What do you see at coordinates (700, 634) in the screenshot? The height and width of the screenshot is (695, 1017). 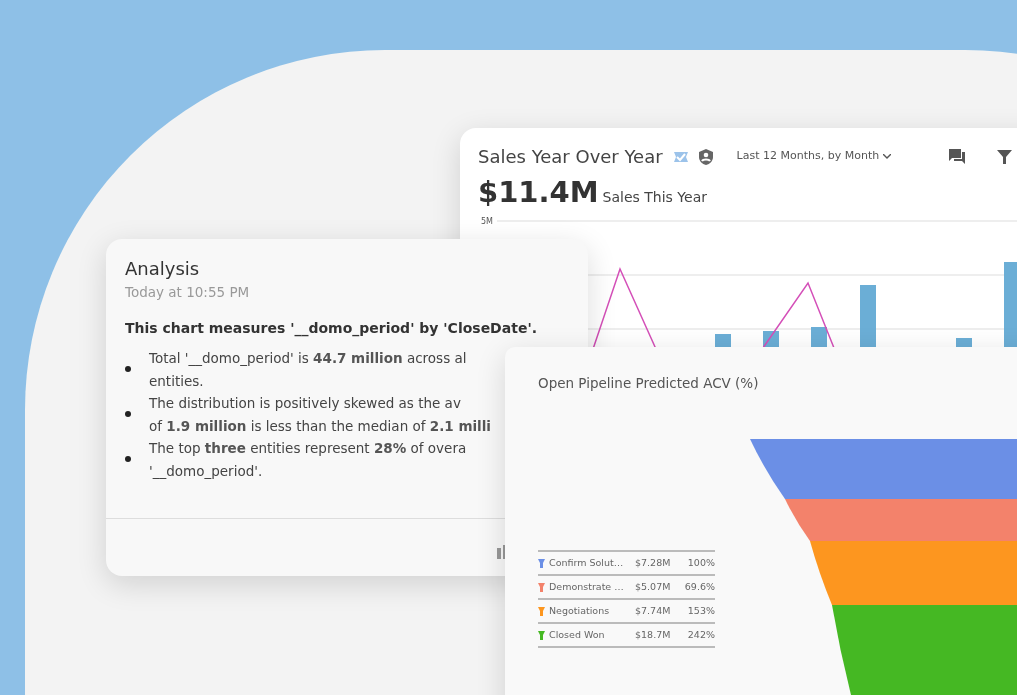 I see `percent-value: 242%` at bounding box center [700, 634].